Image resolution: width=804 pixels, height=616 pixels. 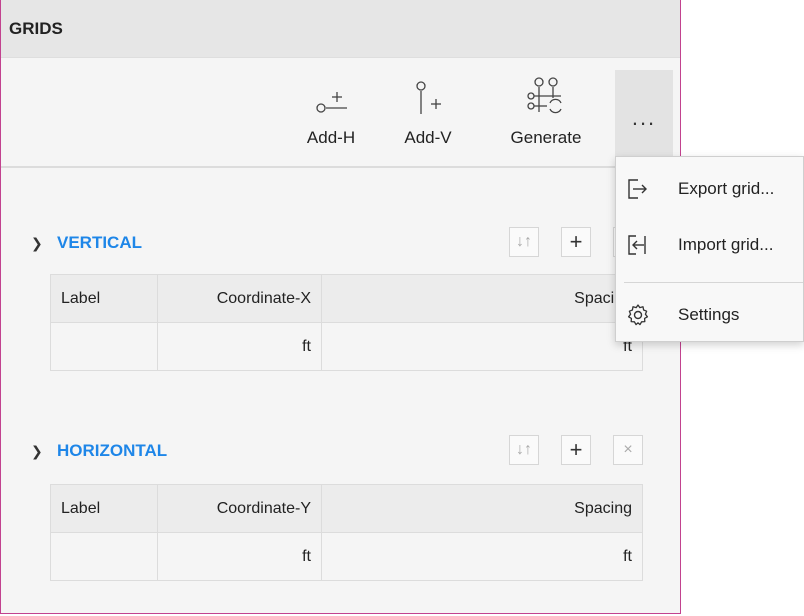 What do you see at coordinates (713, 282) in the screenshot?
I see `menu-divider` at bounding box center [713, 282].